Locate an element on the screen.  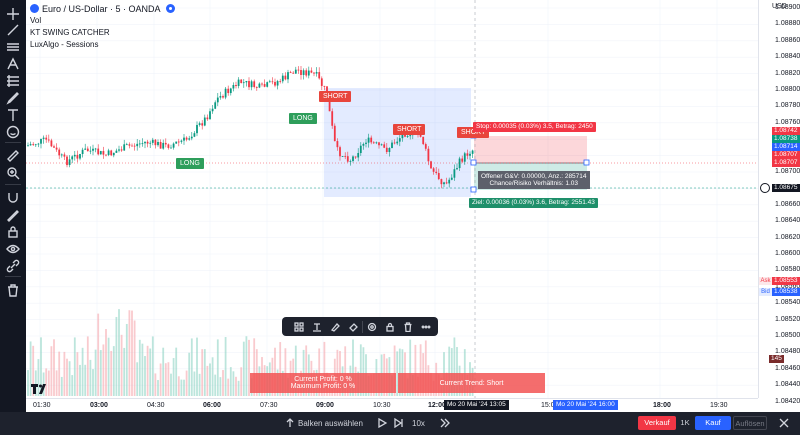
risk-reward-text: Chance/Risiko Verhältnis: 1.03 is located at coordinates (534, 183).